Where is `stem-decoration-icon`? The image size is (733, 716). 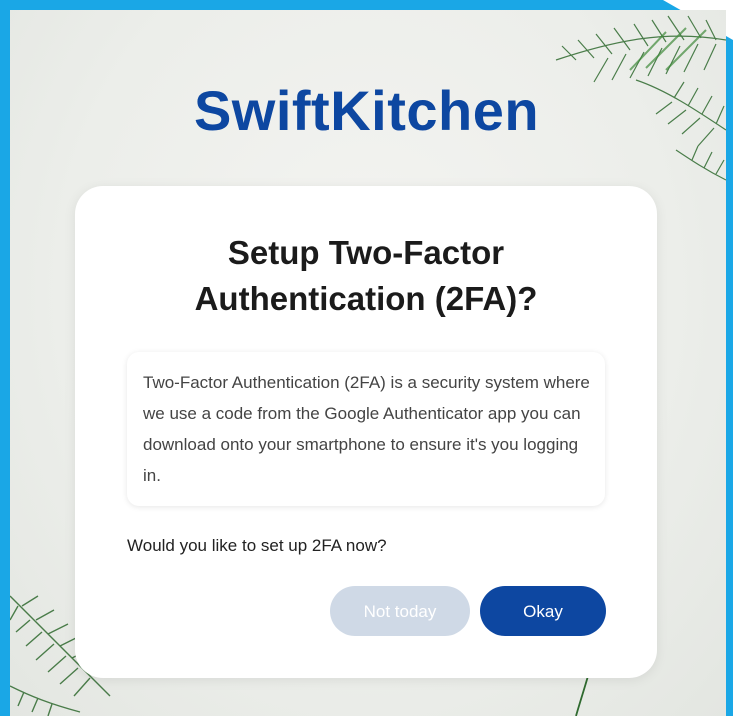
stem-decoration-icon is located at coordinates (582, 696).